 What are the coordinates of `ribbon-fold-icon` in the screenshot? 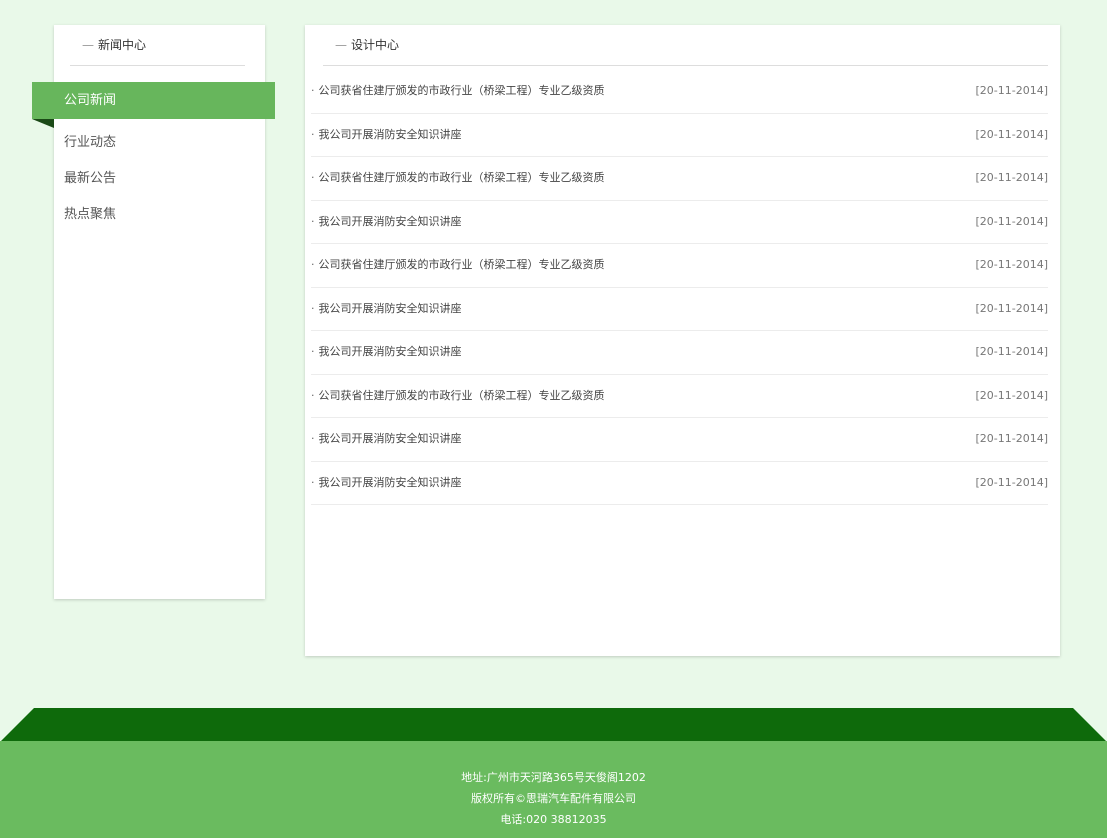 It's located at (43, 123).